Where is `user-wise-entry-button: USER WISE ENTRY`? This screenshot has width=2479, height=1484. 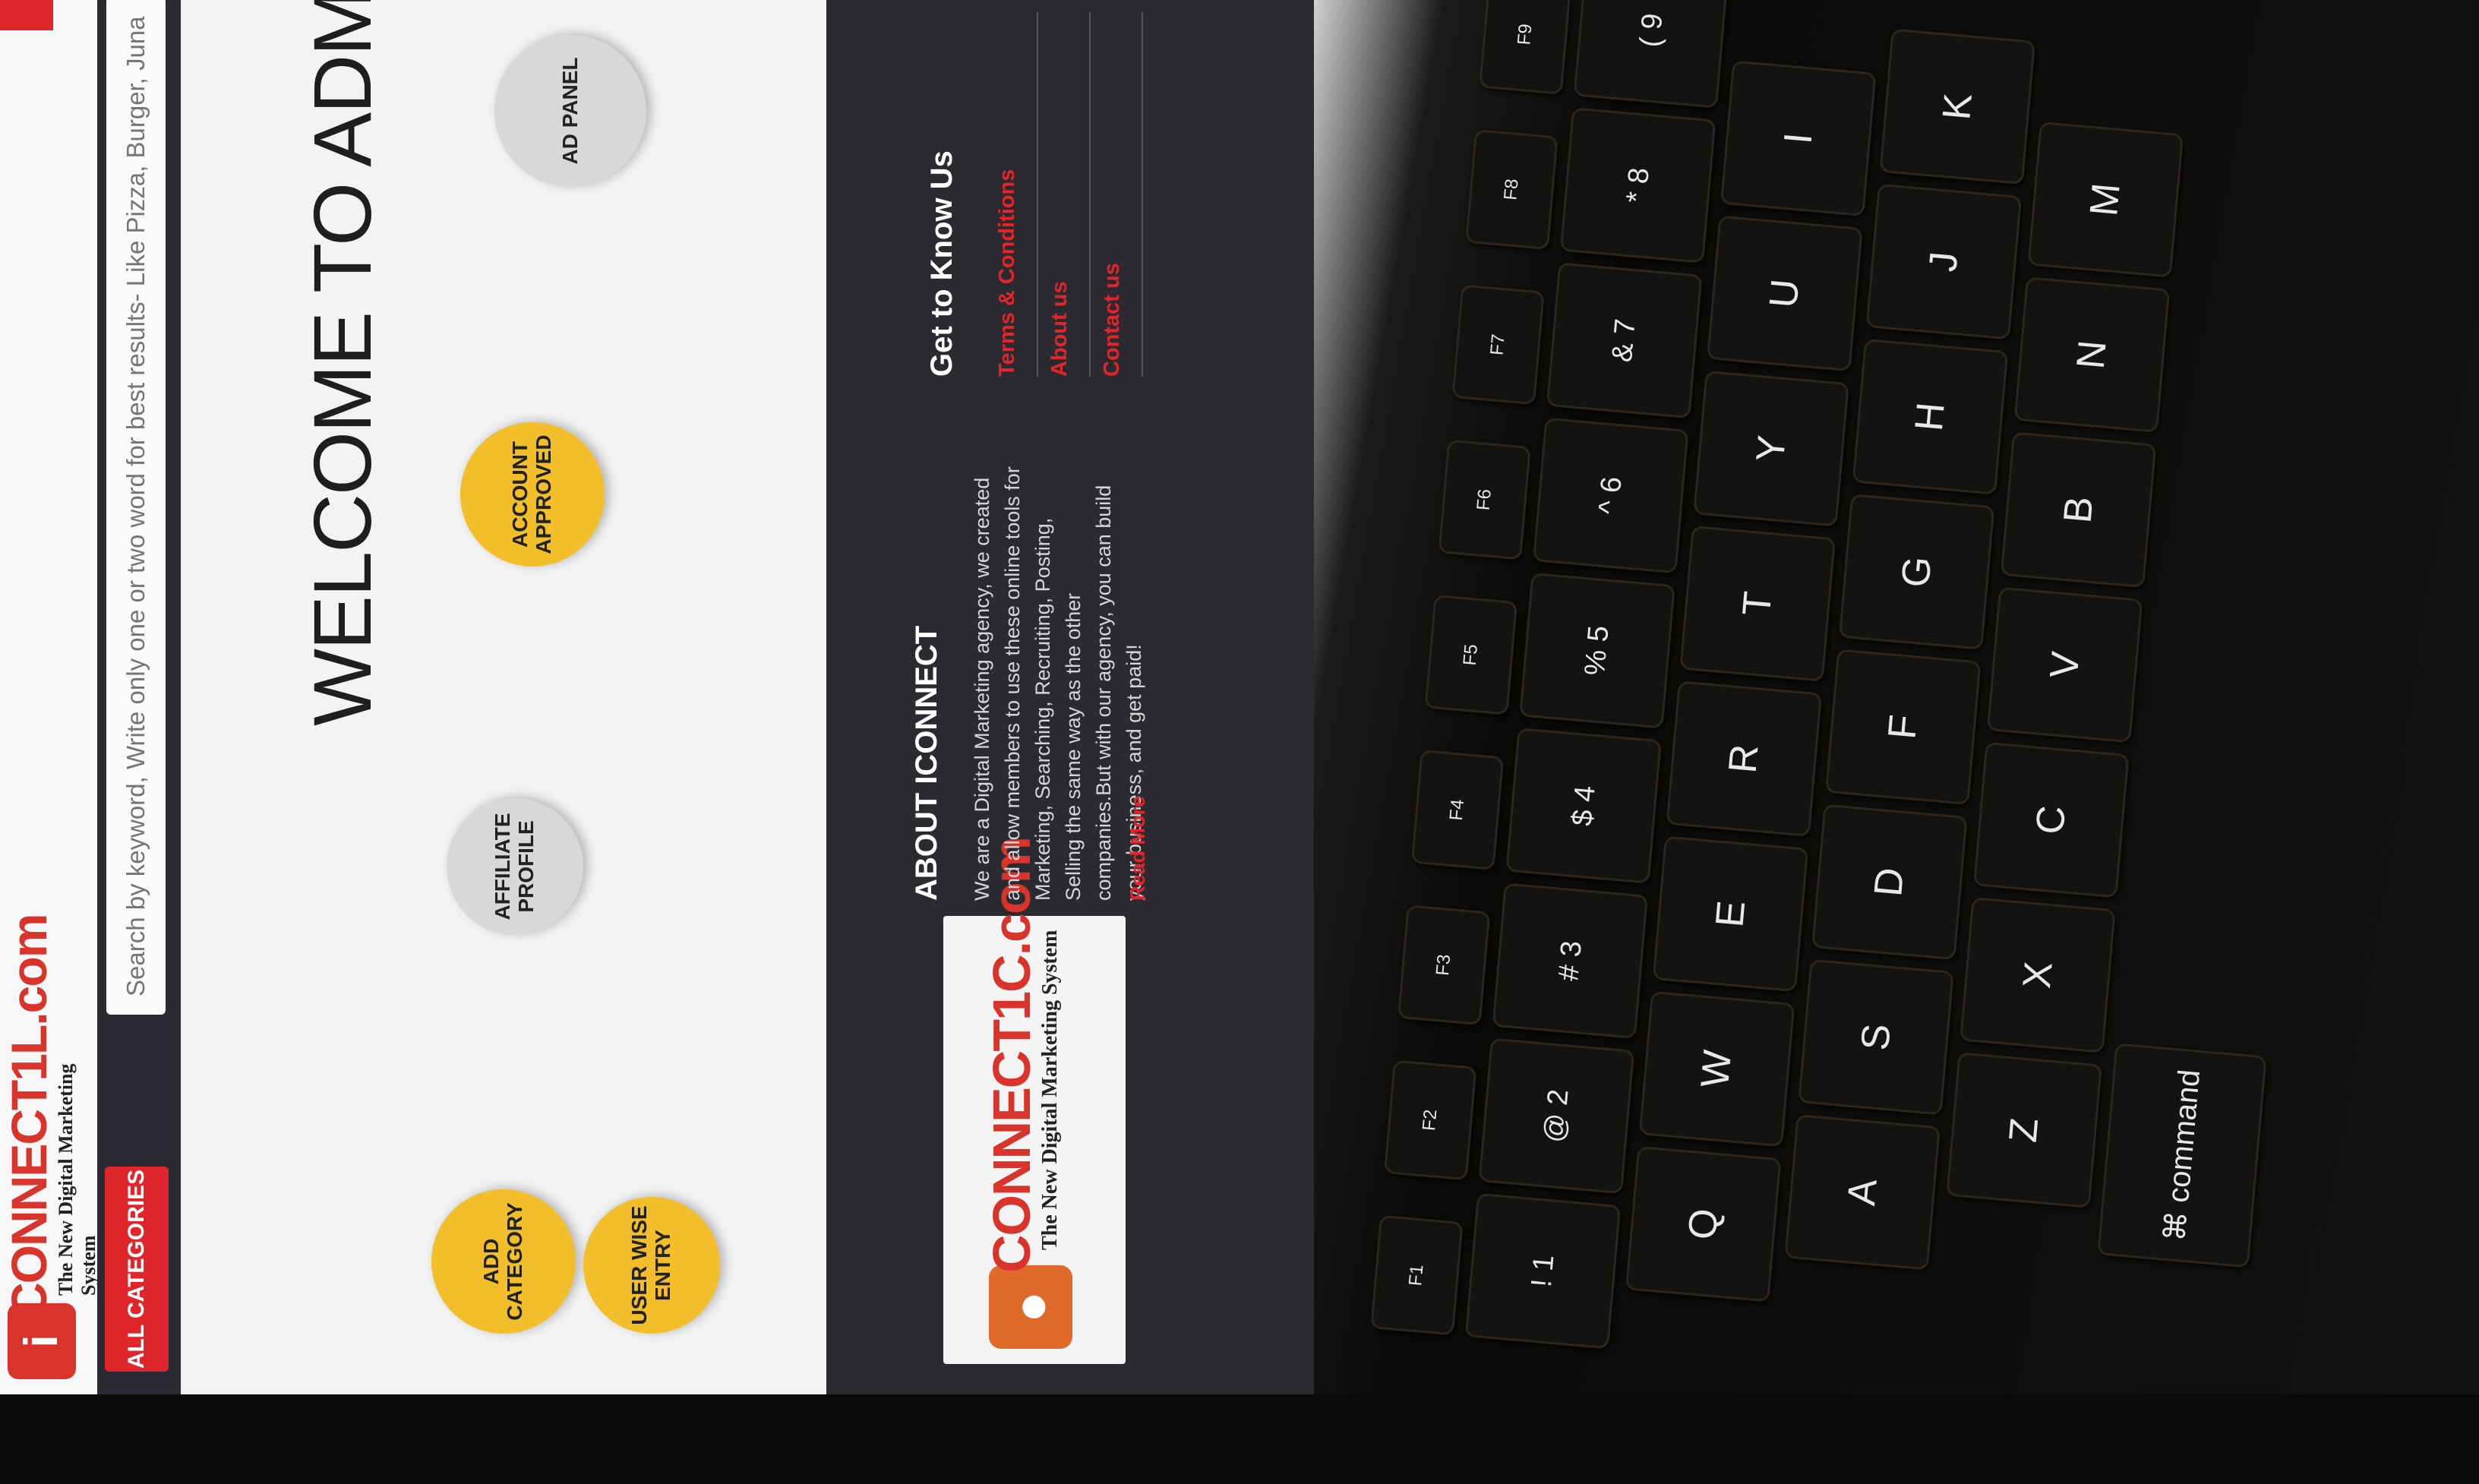
user-wise-entry-button: USER WISE ENTRY is located at coordinates (651, 1265).